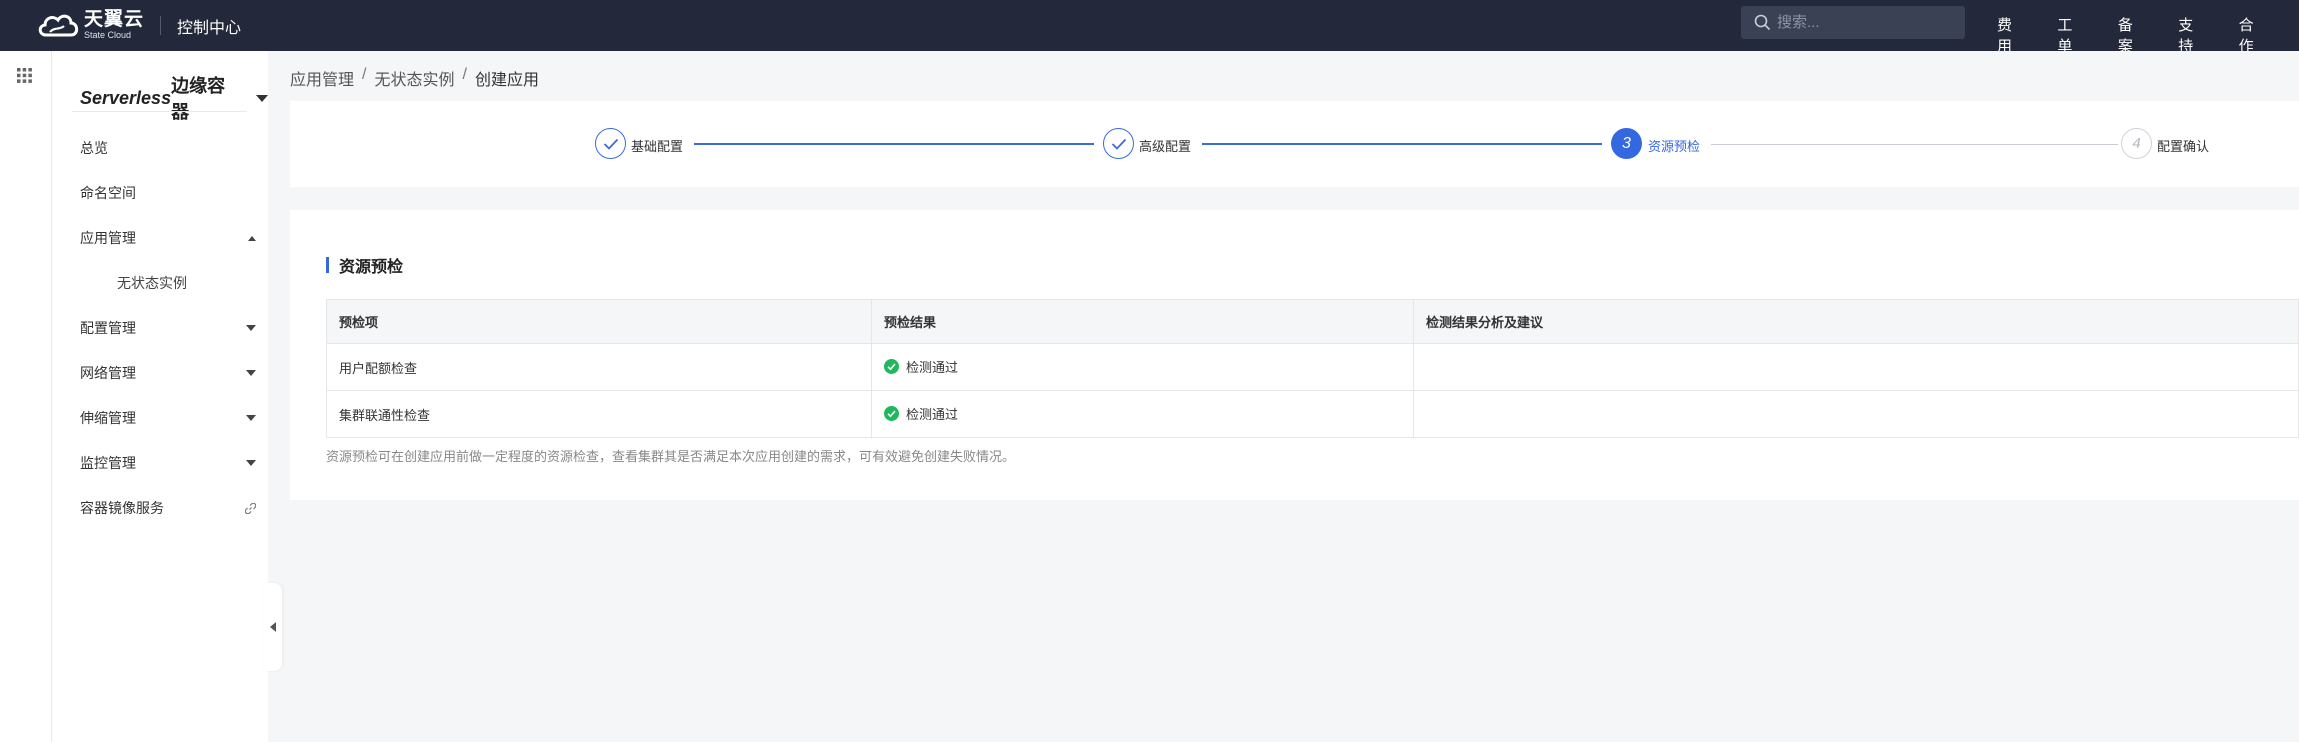 The height and width of the screenshot is (742, 2299). Describe the element at coordinates (2253, 35) in the screenshot. I see `nav-link-partner: 合作` at that location.